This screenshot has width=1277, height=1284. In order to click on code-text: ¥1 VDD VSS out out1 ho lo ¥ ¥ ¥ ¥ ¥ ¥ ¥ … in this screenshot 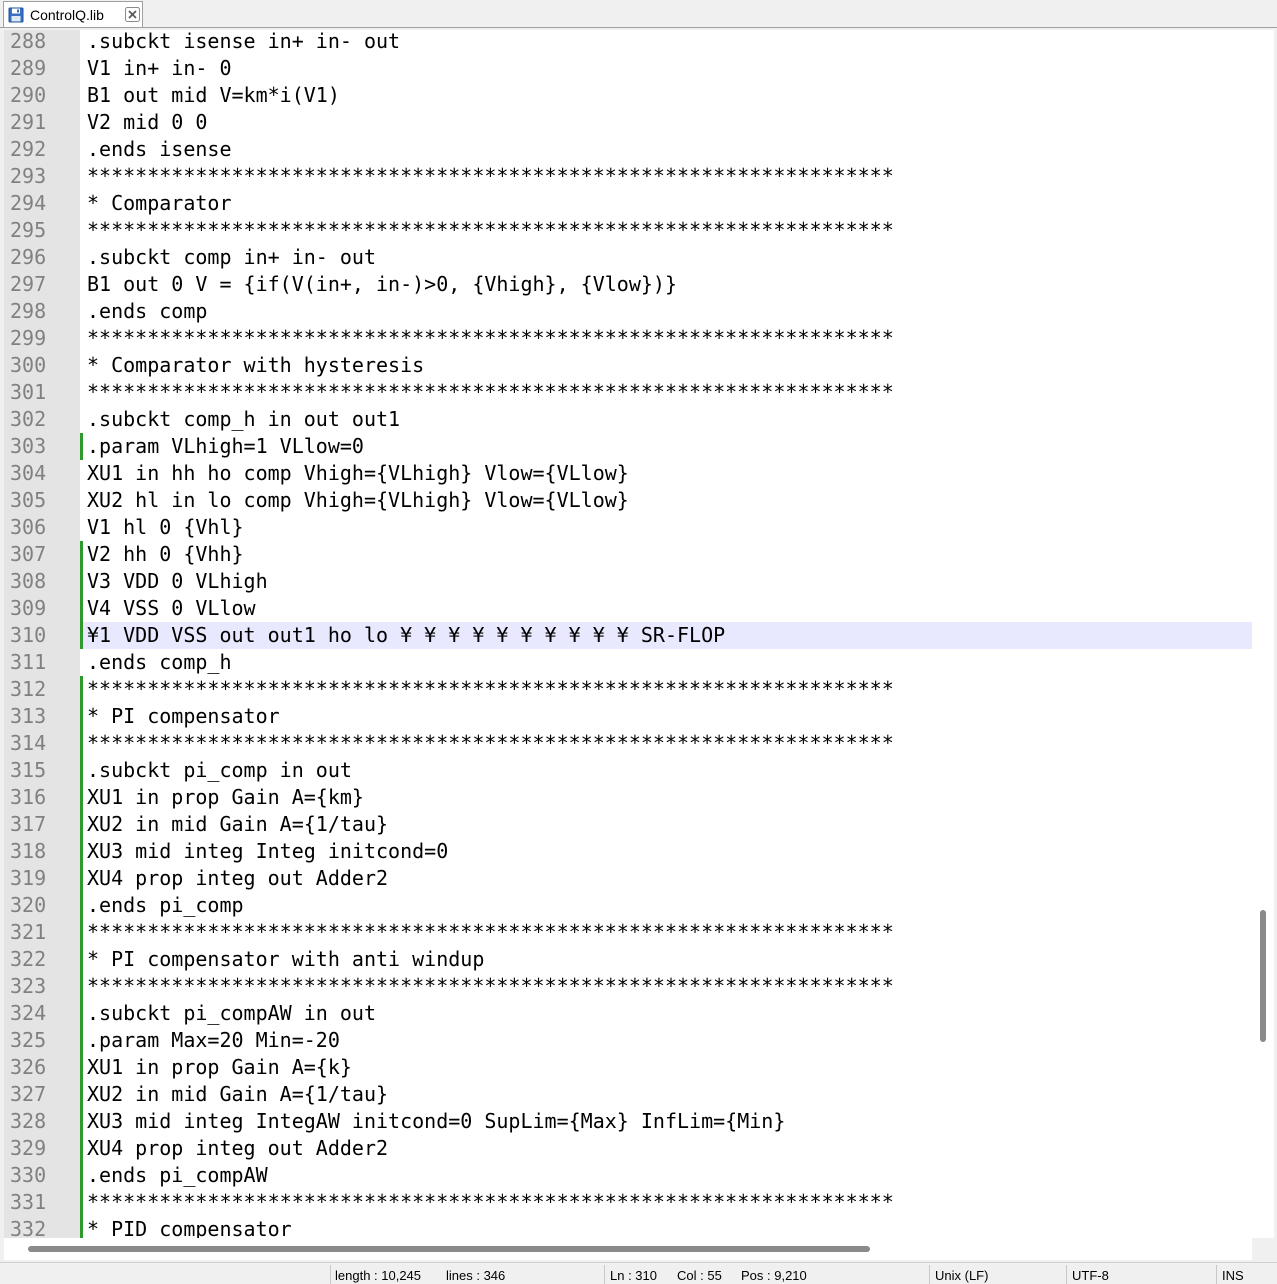, I will do `click(406, 635)`.